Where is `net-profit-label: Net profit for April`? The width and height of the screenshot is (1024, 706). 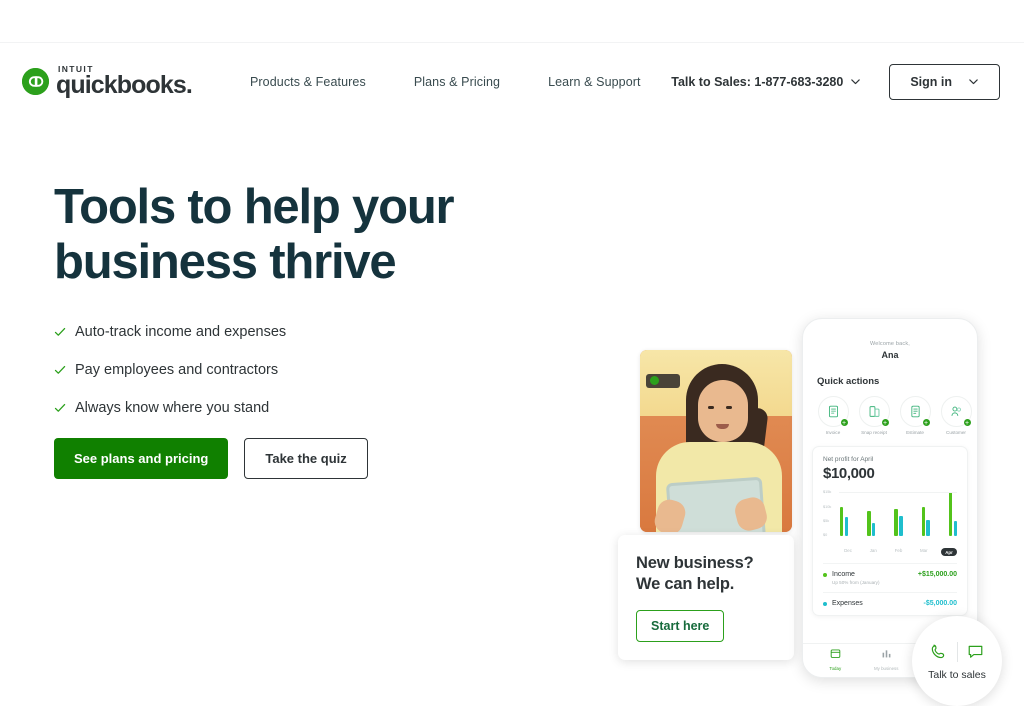
net-profit-label: Net profit for April is located at coordinates (848, 459).